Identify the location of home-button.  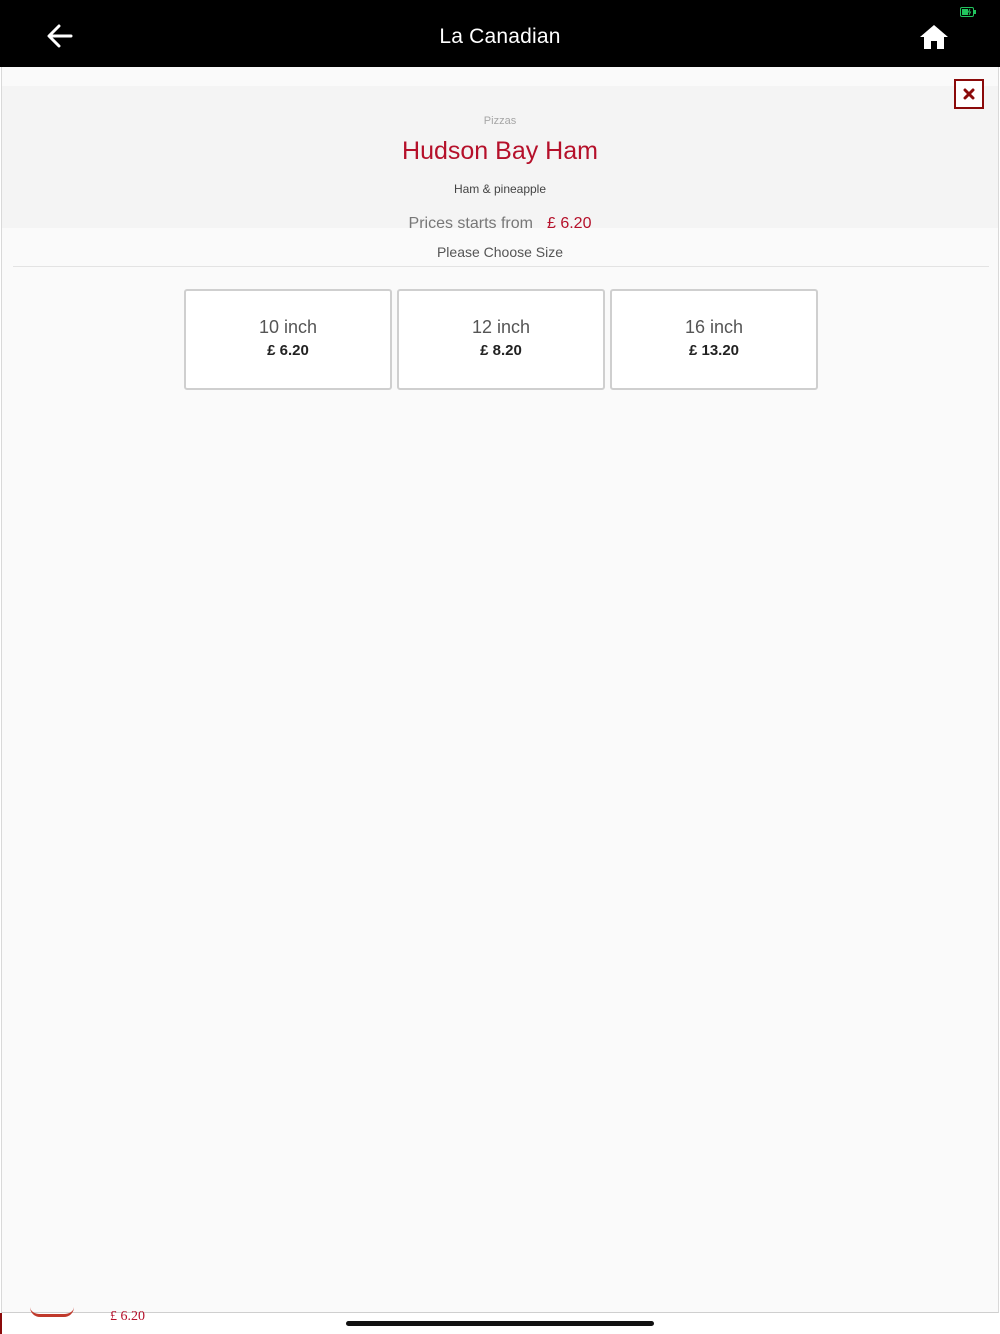
(934, 37).